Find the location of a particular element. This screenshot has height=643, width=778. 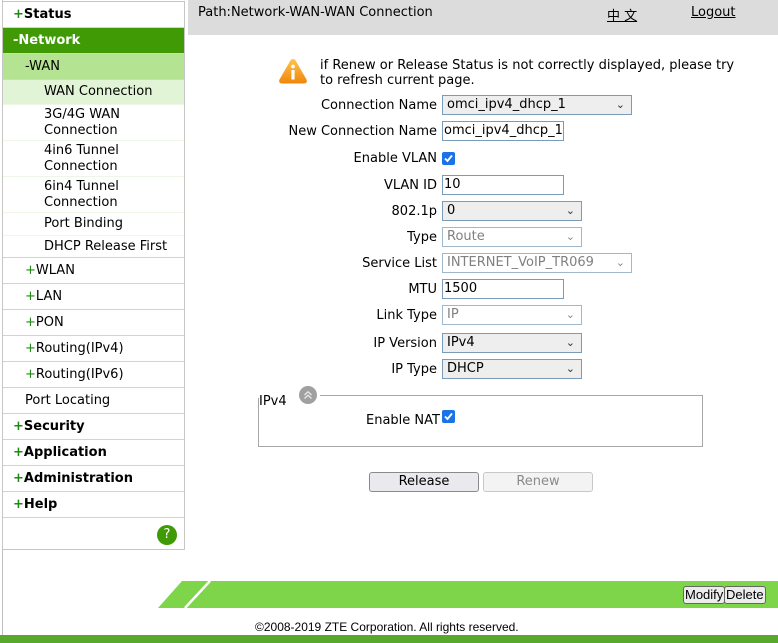

sidebar-item-wan: -WAN is located at coordinates (93, 67).